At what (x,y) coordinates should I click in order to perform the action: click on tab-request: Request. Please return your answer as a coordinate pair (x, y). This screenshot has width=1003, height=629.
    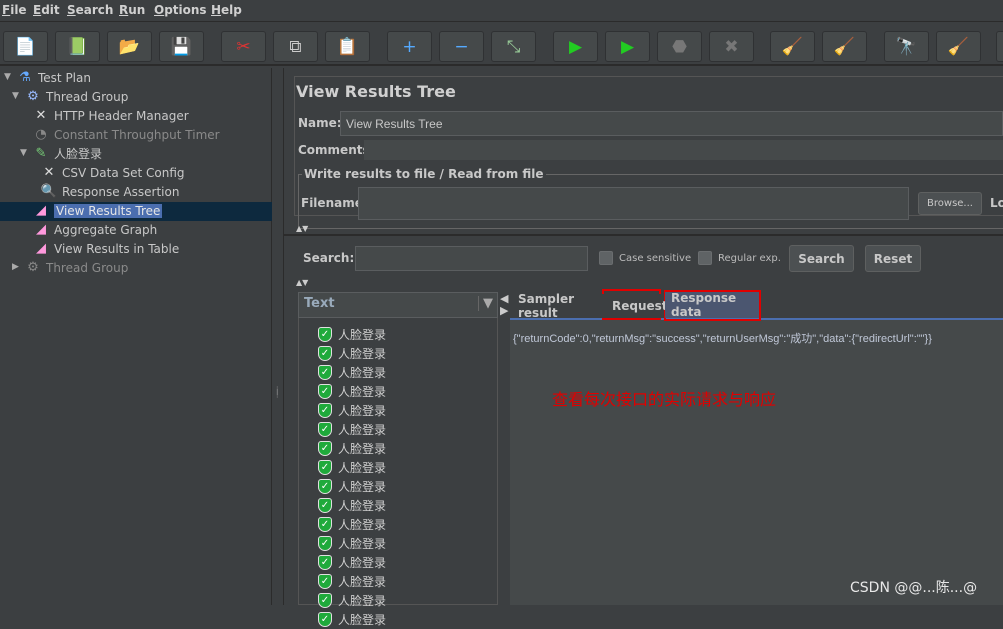
    Looking at the image, I should click on (637, 306).